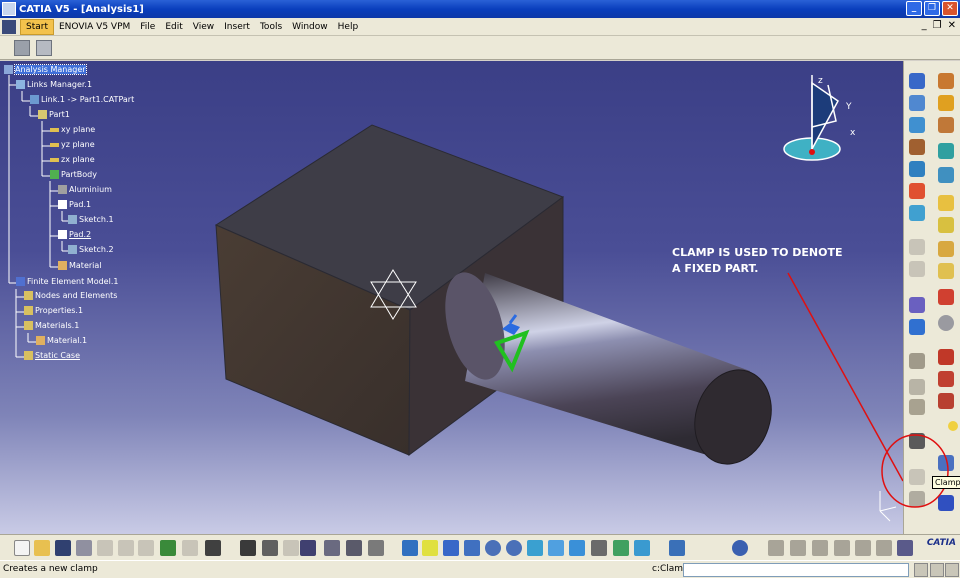  Describe the element at coordinates (237, 27) in the screenshot. I see `menu-insert: Insert` at that location.